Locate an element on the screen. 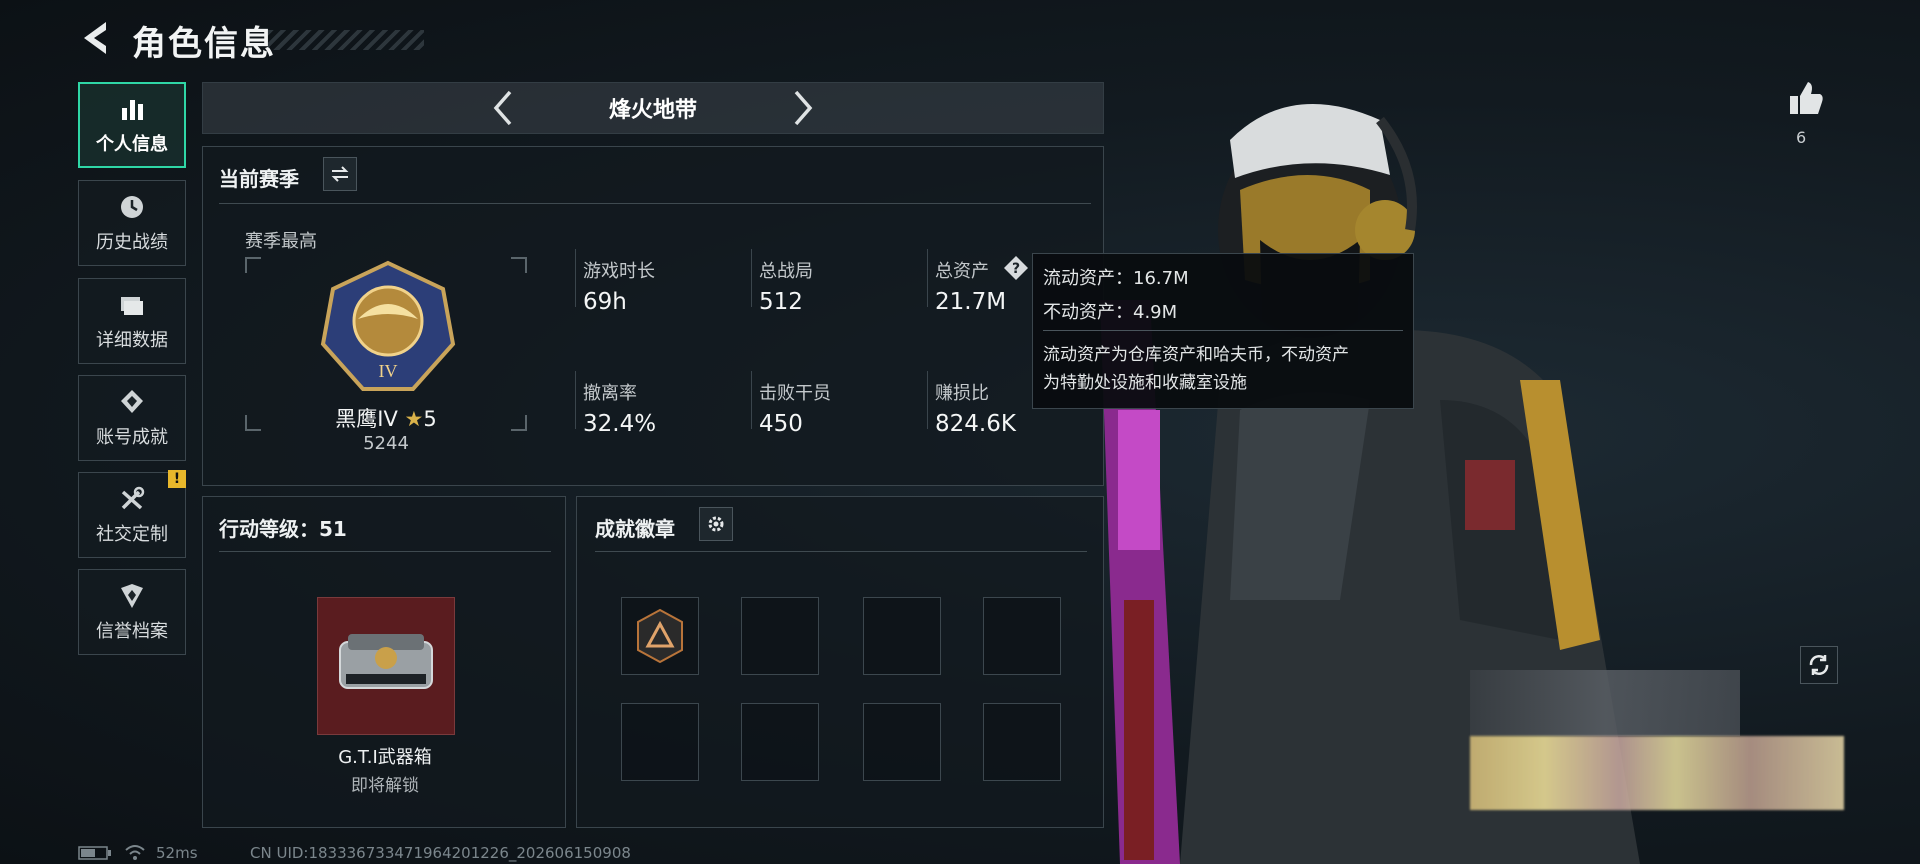 This screenshot has height=864, width=1920. stat-value: 824.6K is located at coordinates (975, 424).